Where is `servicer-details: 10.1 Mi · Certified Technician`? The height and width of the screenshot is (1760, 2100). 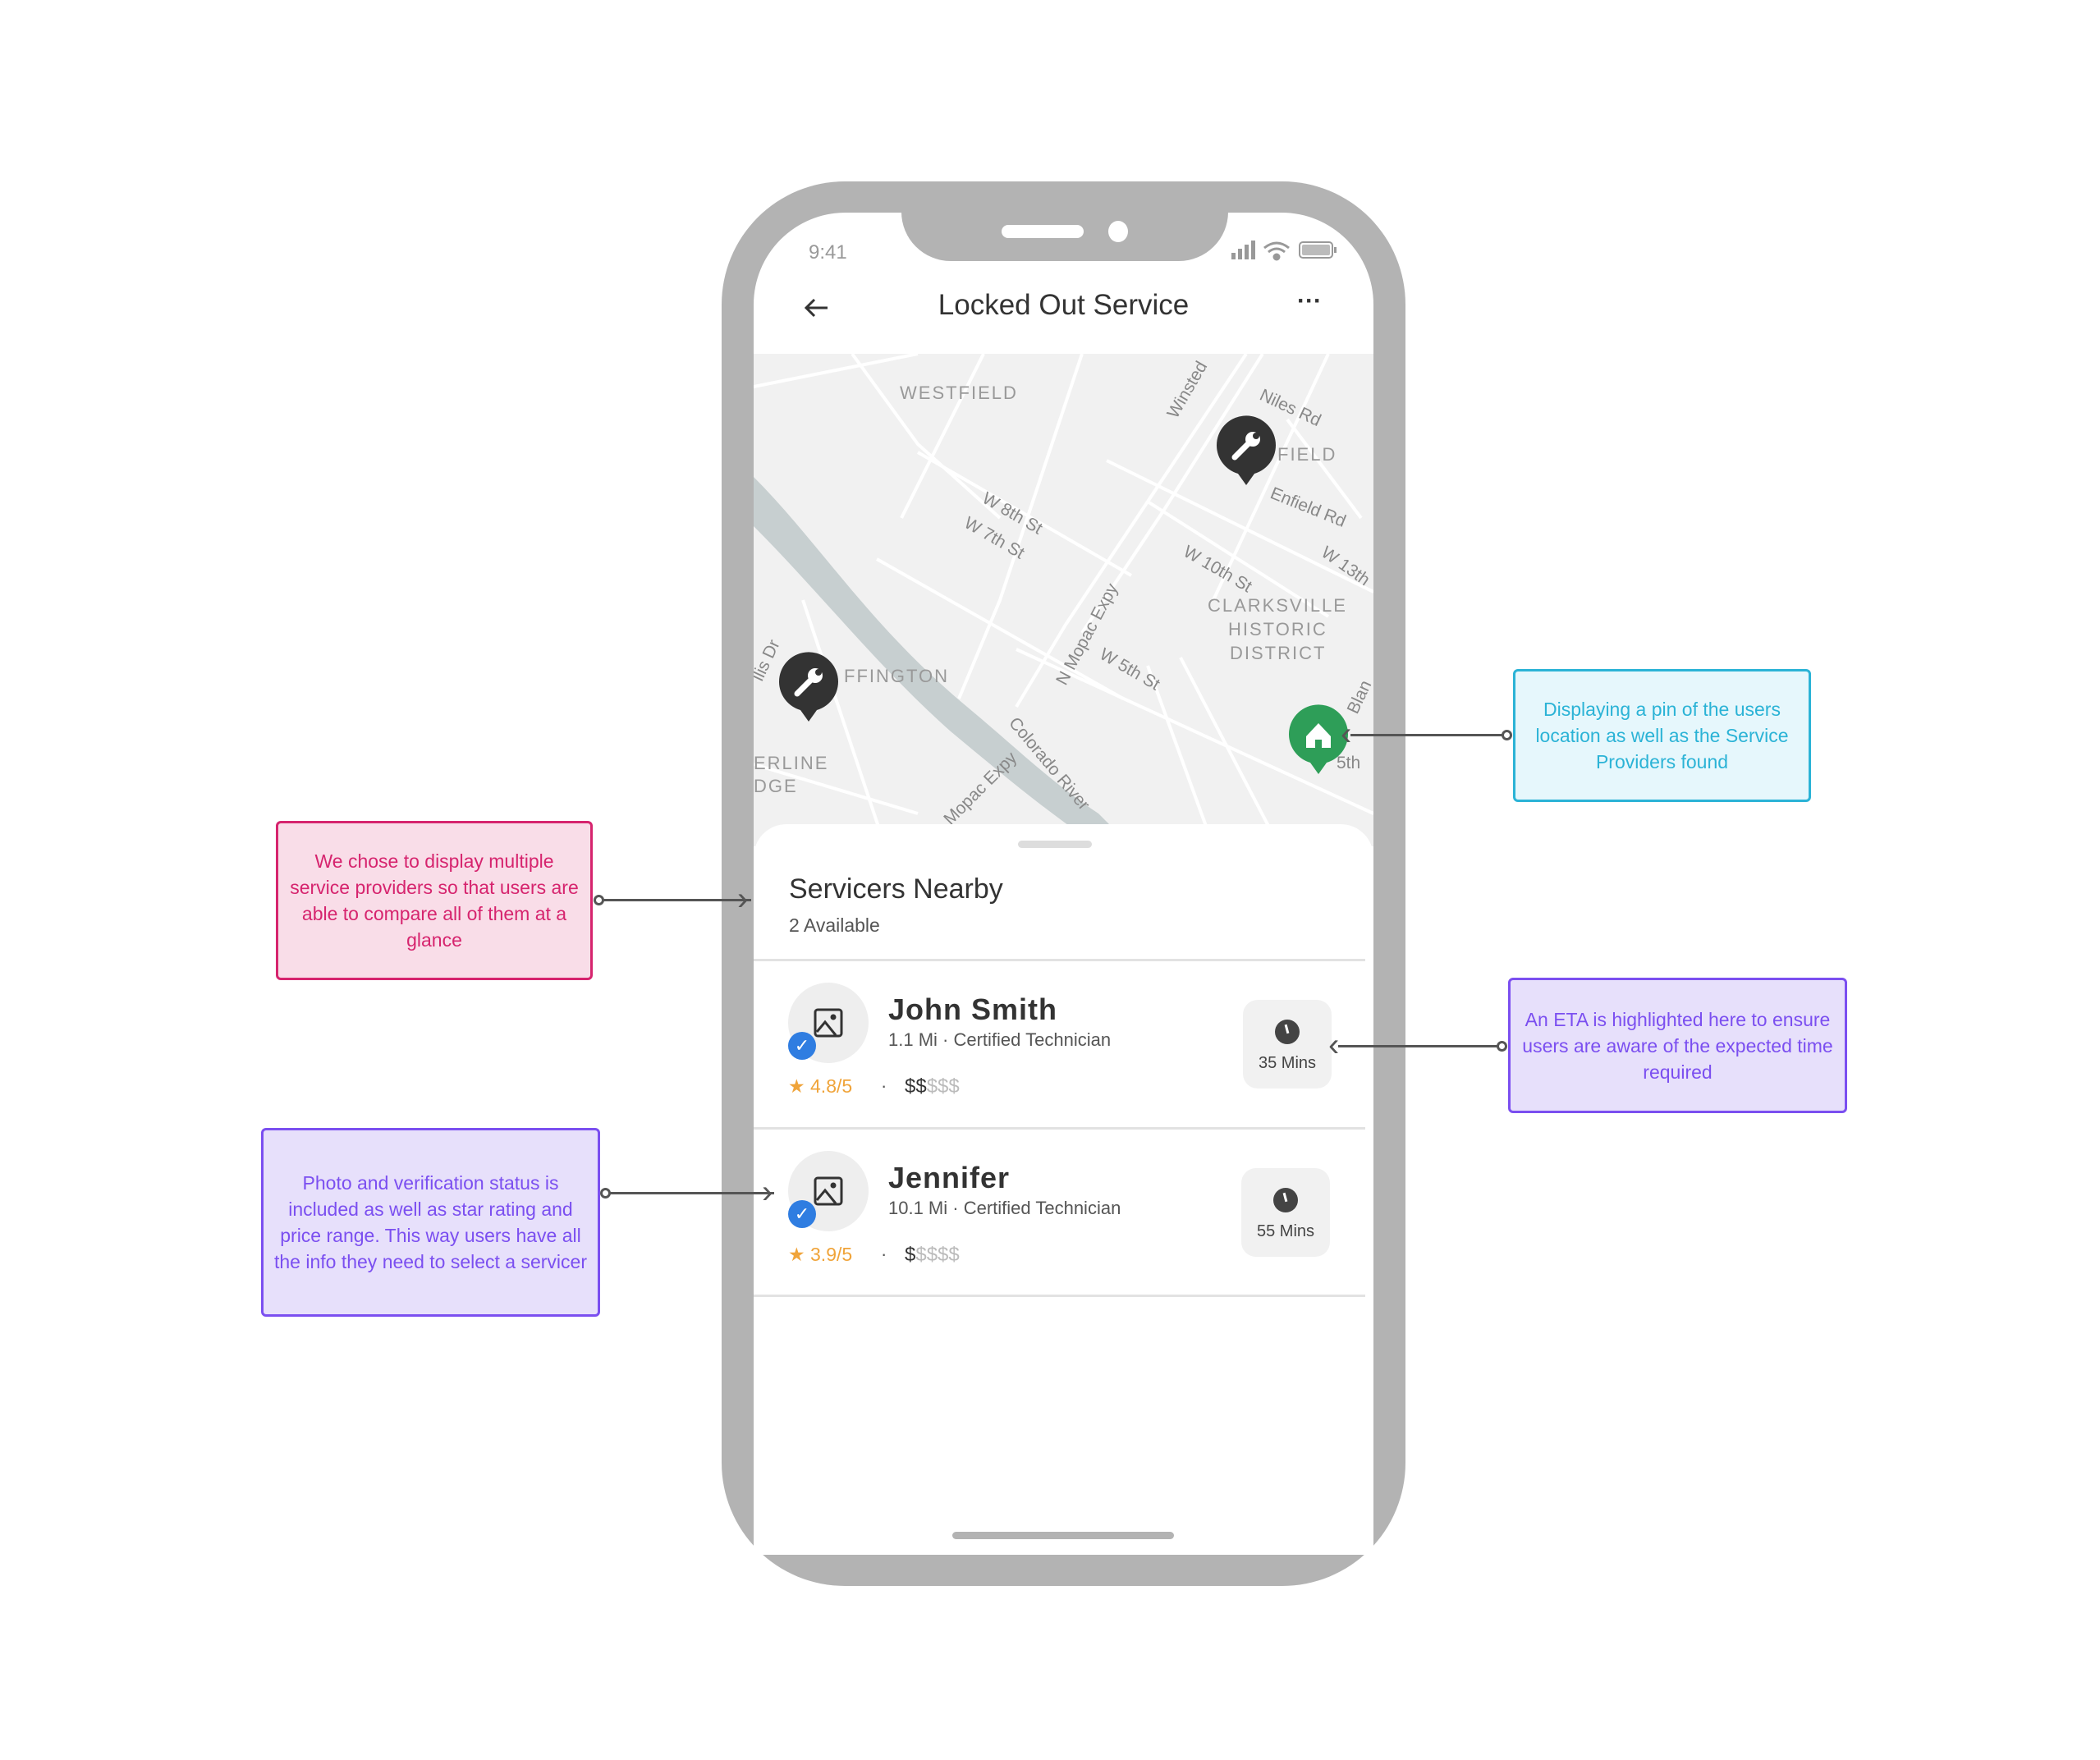 servicer-details: 10.1 Mi · Certified Technician is located at coordinates (1004, 1208).